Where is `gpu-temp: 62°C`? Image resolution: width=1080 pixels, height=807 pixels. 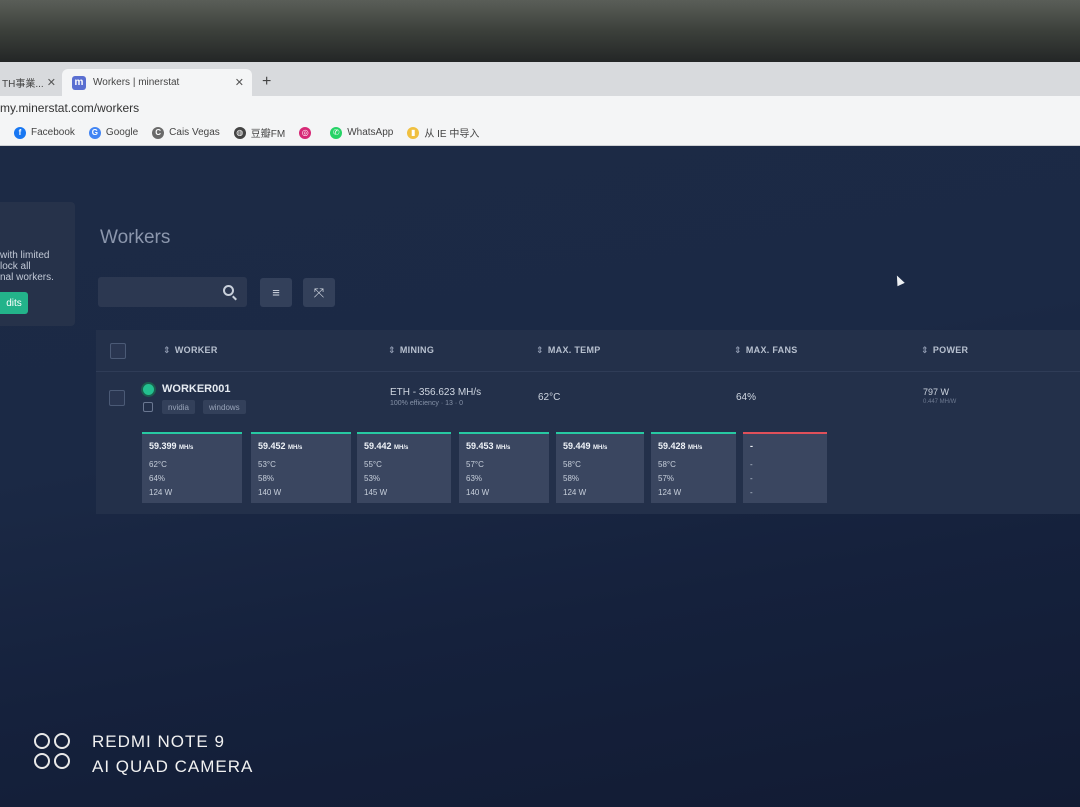 gpu-temp: 62°C is located at coordinates (158, 464).